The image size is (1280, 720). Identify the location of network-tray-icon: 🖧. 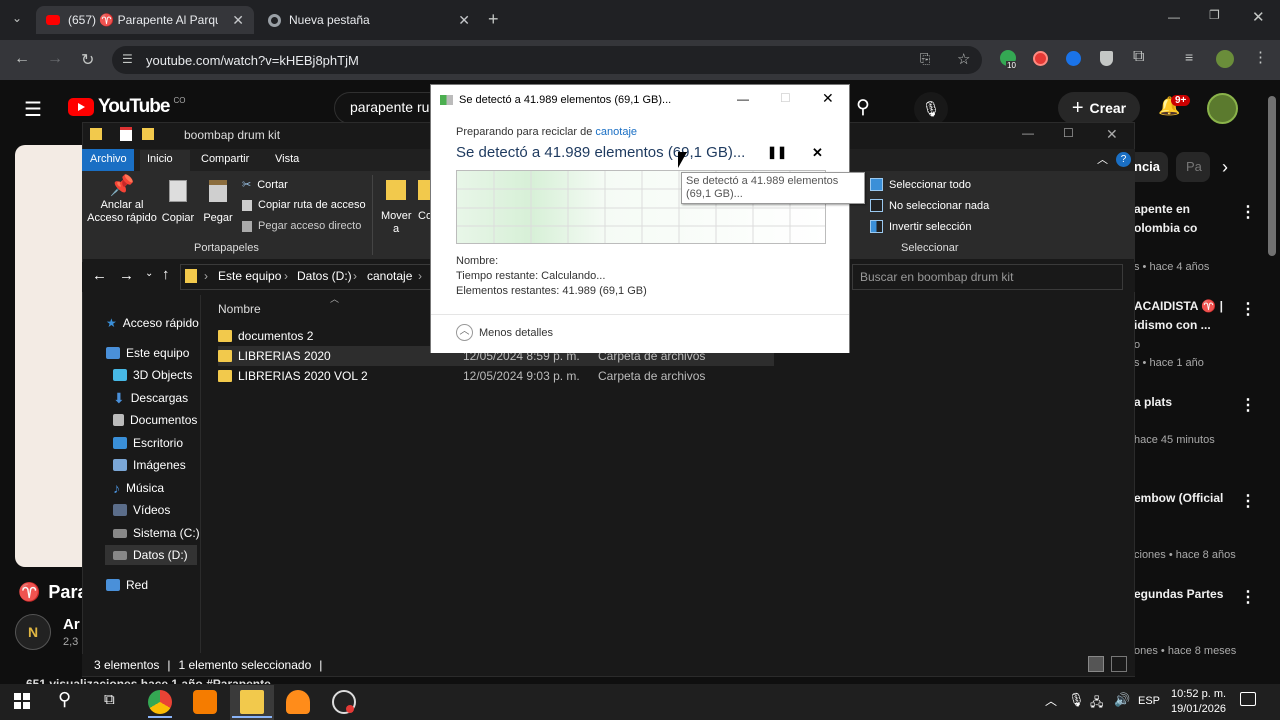
(1096, 703).